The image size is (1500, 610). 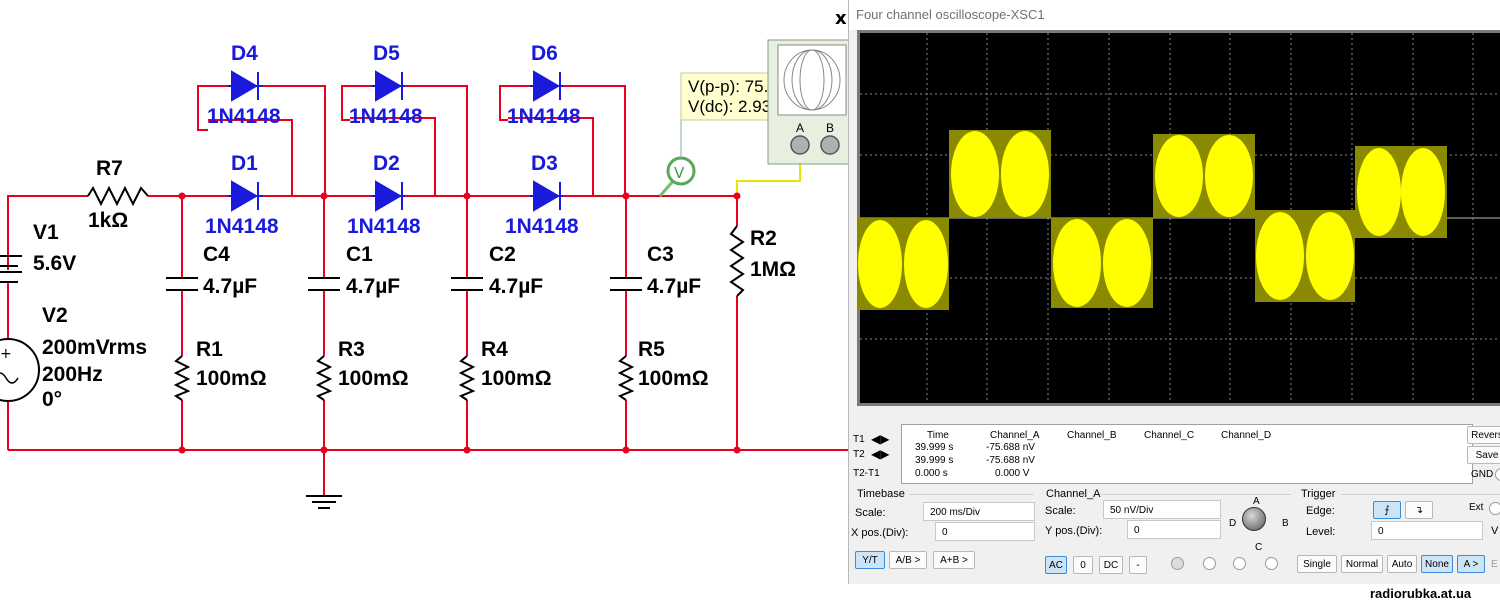 What do you see at coordinates (880, 454) in the screenshot?
I see `t2-arrows-icon: ◀▶` at bounding box center [880, 454].